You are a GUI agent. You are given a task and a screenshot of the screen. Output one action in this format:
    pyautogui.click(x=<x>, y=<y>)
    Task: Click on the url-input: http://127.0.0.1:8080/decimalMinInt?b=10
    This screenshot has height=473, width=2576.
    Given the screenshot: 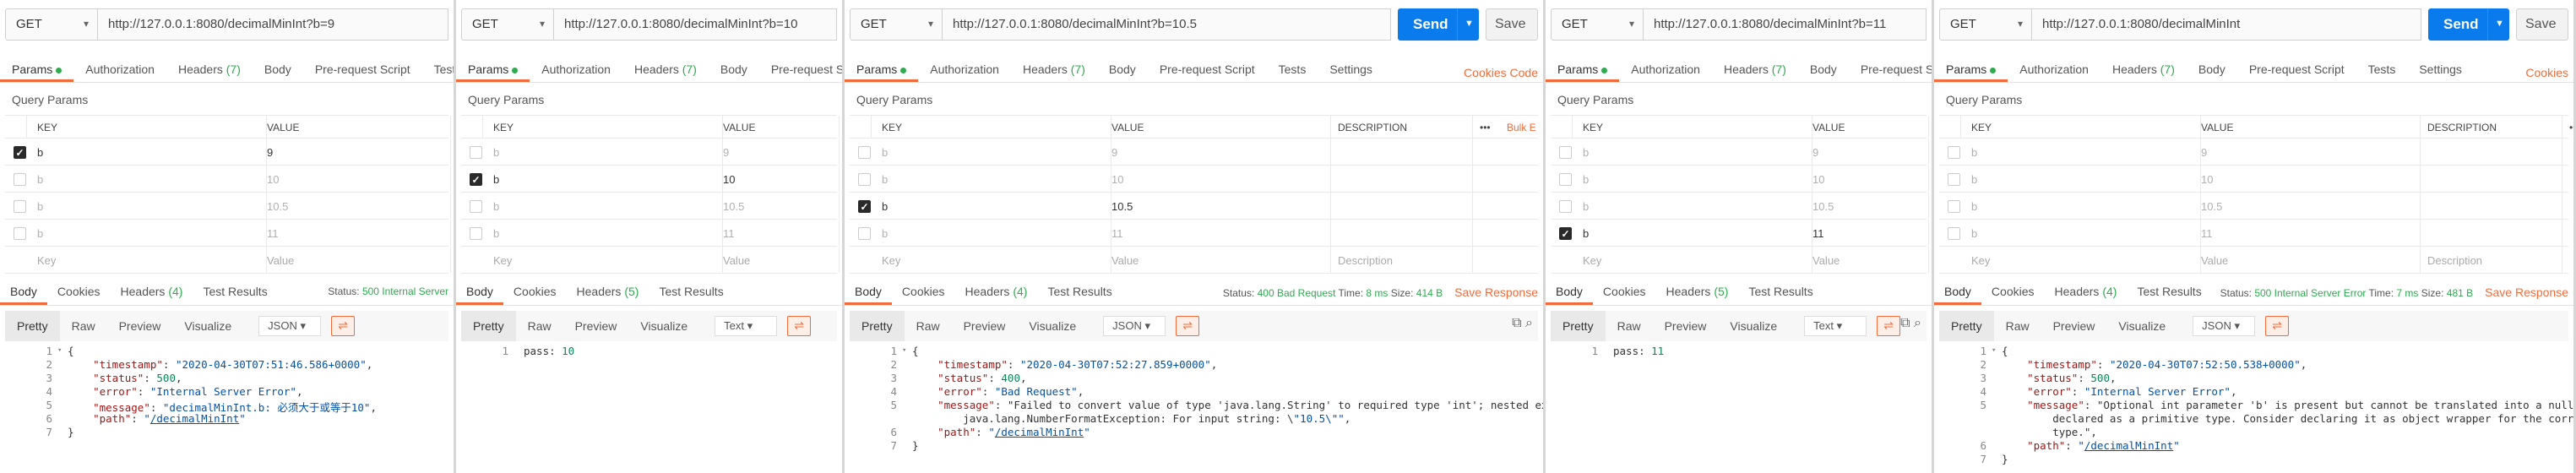 What is the action you would take?
    pyautogui.click(x=695, y=25)
    